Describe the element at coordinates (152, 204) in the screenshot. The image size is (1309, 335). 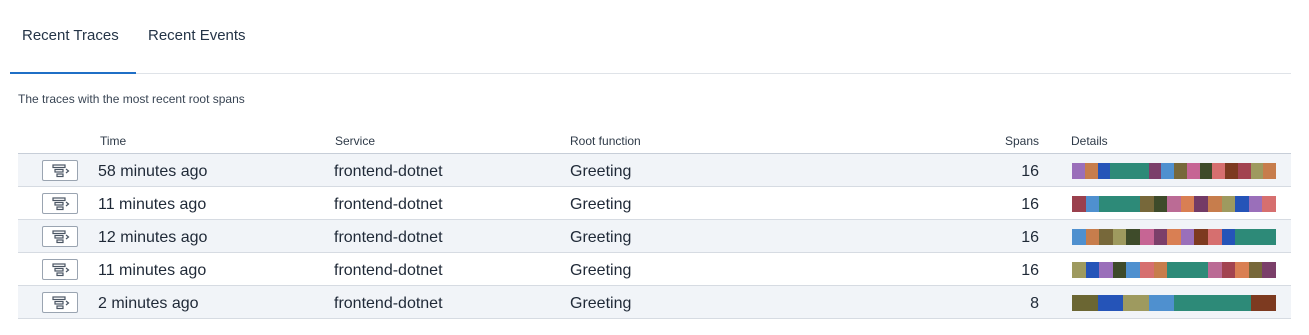
I see `trace-time: 11 minutes ago` at that location.